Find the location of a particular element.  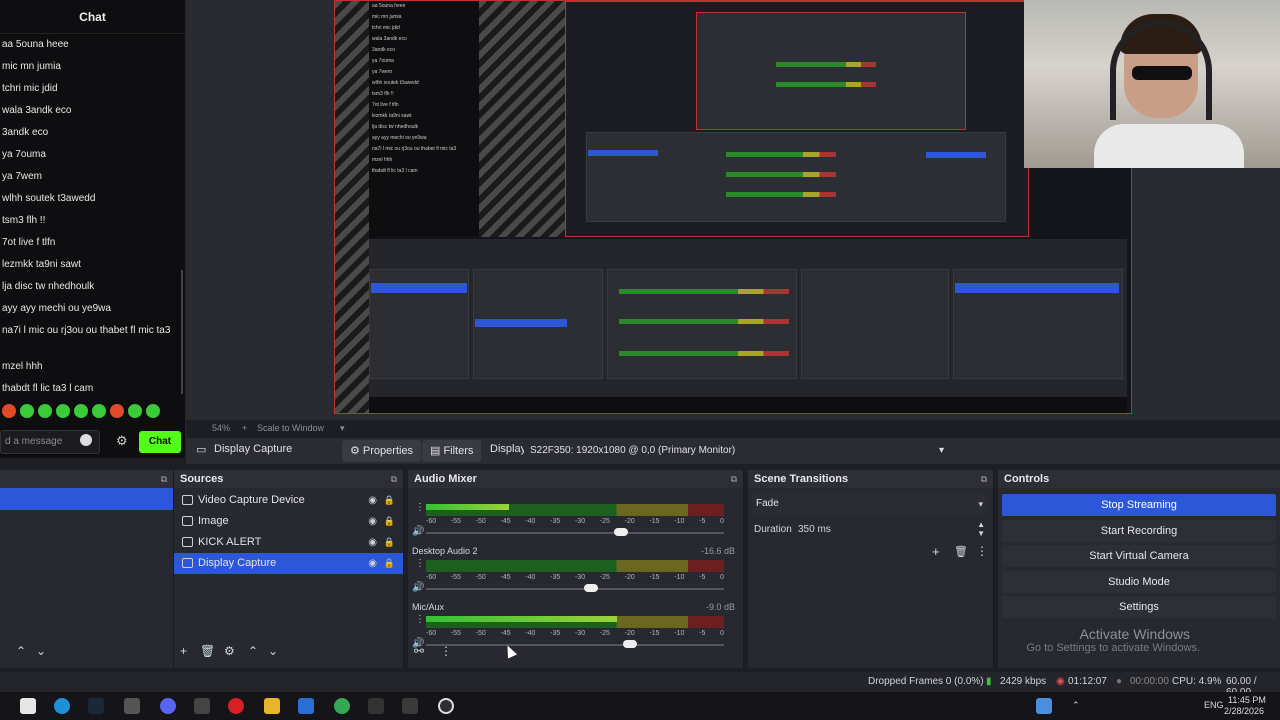

file-icon is located at coordinates (28, 706).